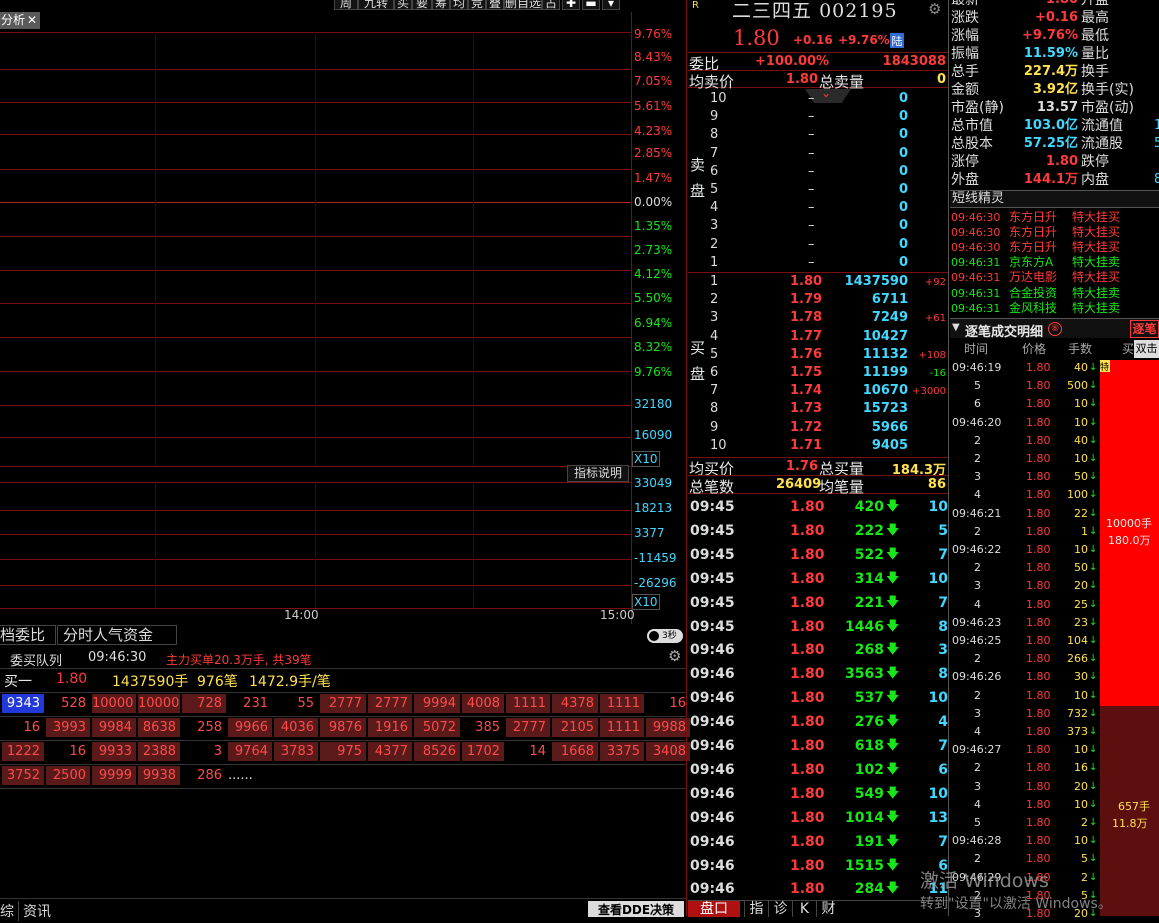  What do you see at coordinates (571, 5) in the screenshot?
I see `plus-icon: ✚` at bounding box center [571, 5].